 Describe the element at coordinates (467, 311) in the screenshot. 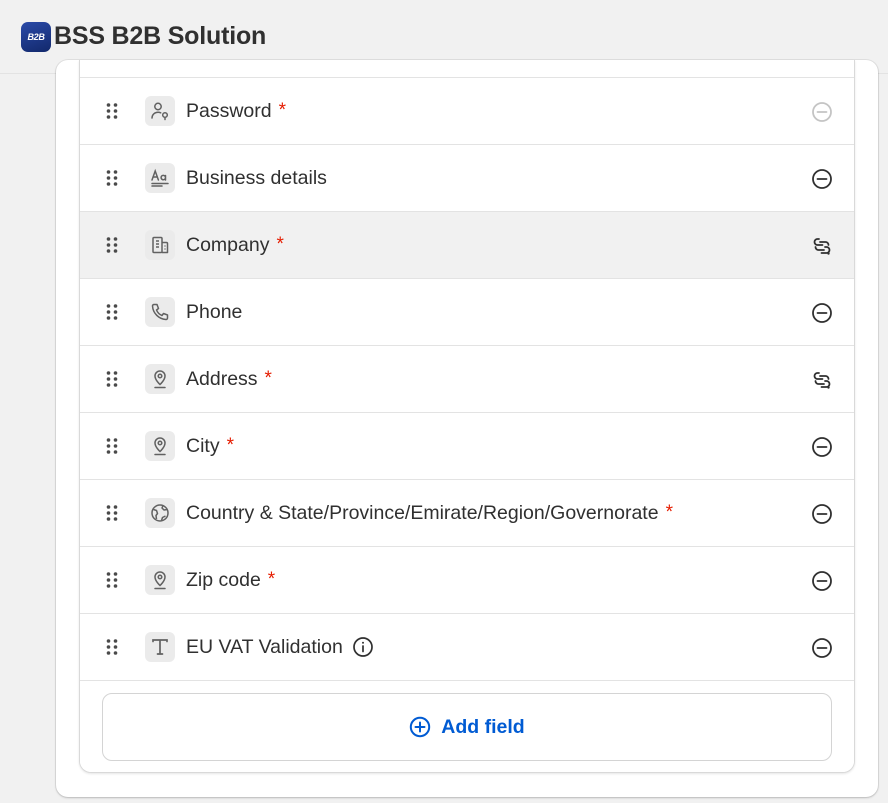

I see `field-row: Phone` at that location.